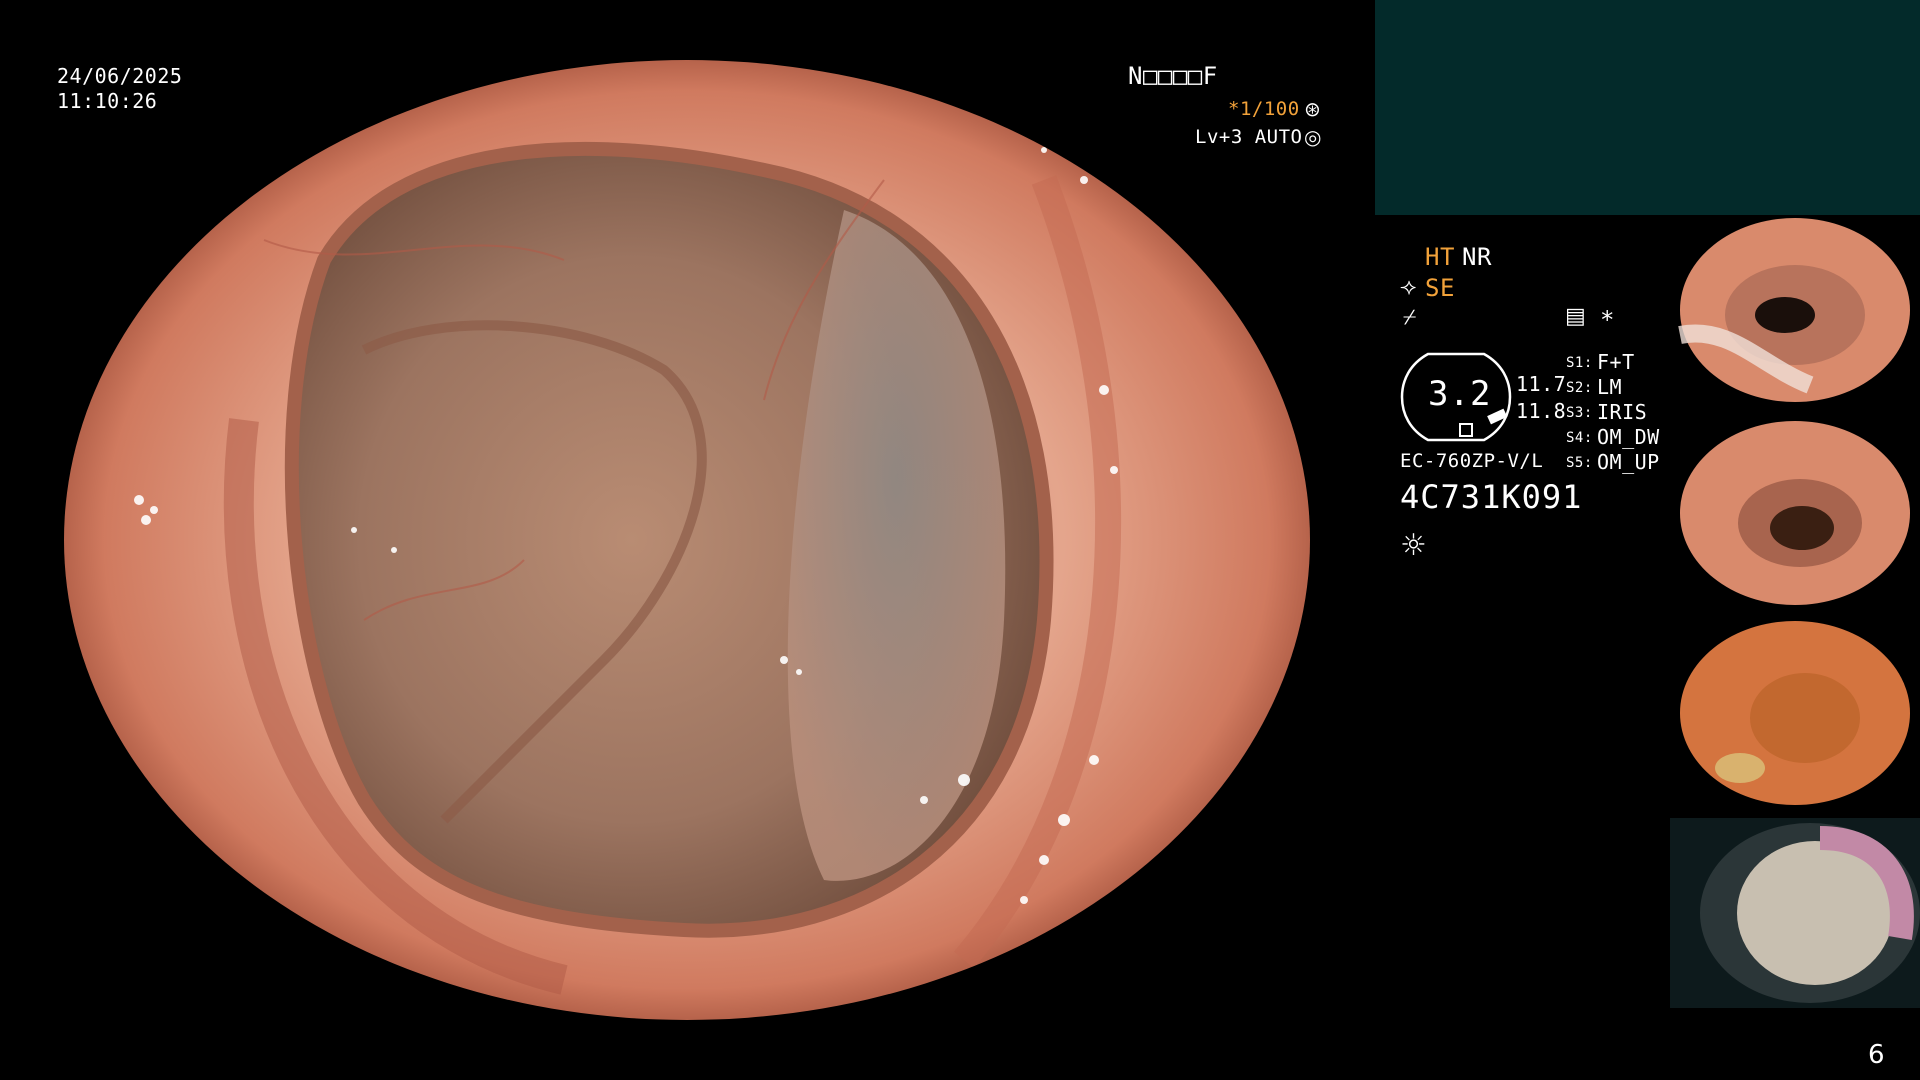  Describe the element at coordinates (1491, 497) in the screenshot. I see `scope-serial: 4C731K091` at that location.